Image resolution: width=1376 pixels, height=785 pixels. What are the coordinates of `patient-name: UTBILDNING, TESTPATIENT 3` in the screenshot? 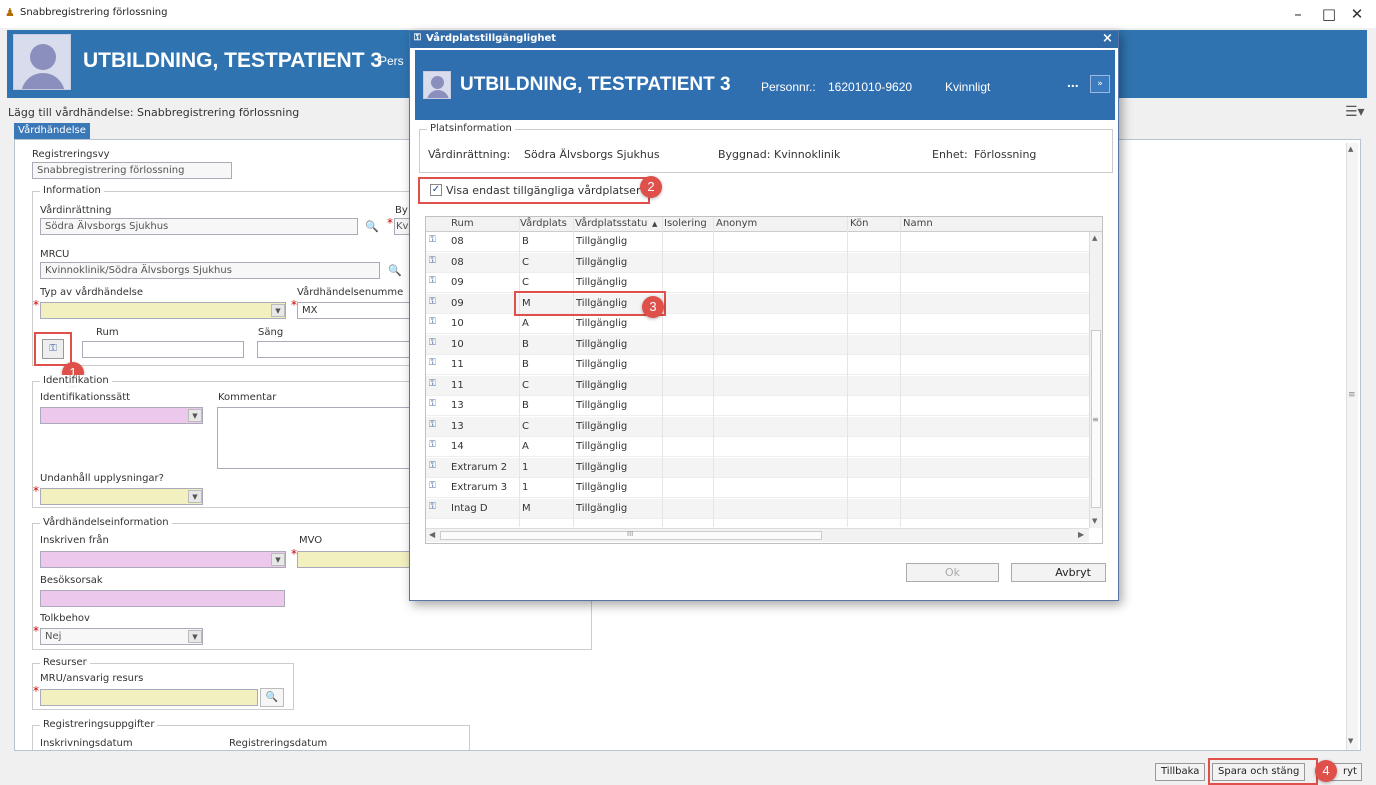 It's located at (233, 60).